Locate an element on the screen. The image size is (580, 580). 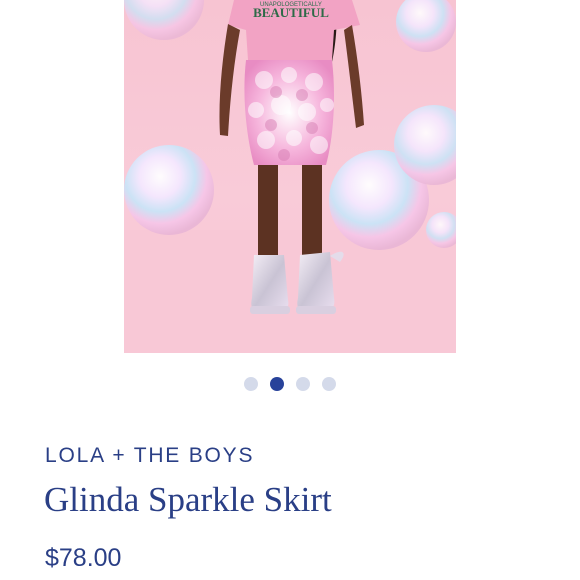
product-title: Glinda Sparkle Skirt is located at coordinates (188, 499).